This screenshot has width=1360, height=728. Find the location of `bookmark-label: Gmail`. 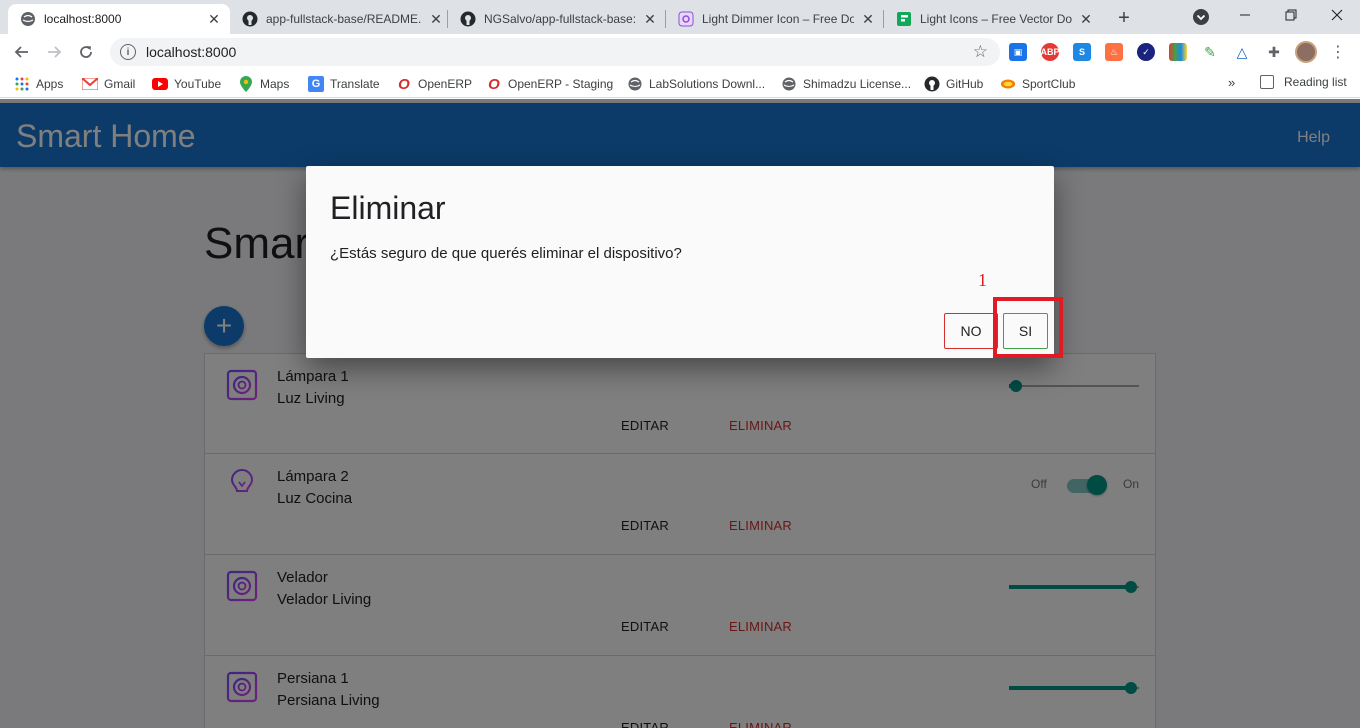

bookmark-label: Gmail is located at coordinates (120, 84).